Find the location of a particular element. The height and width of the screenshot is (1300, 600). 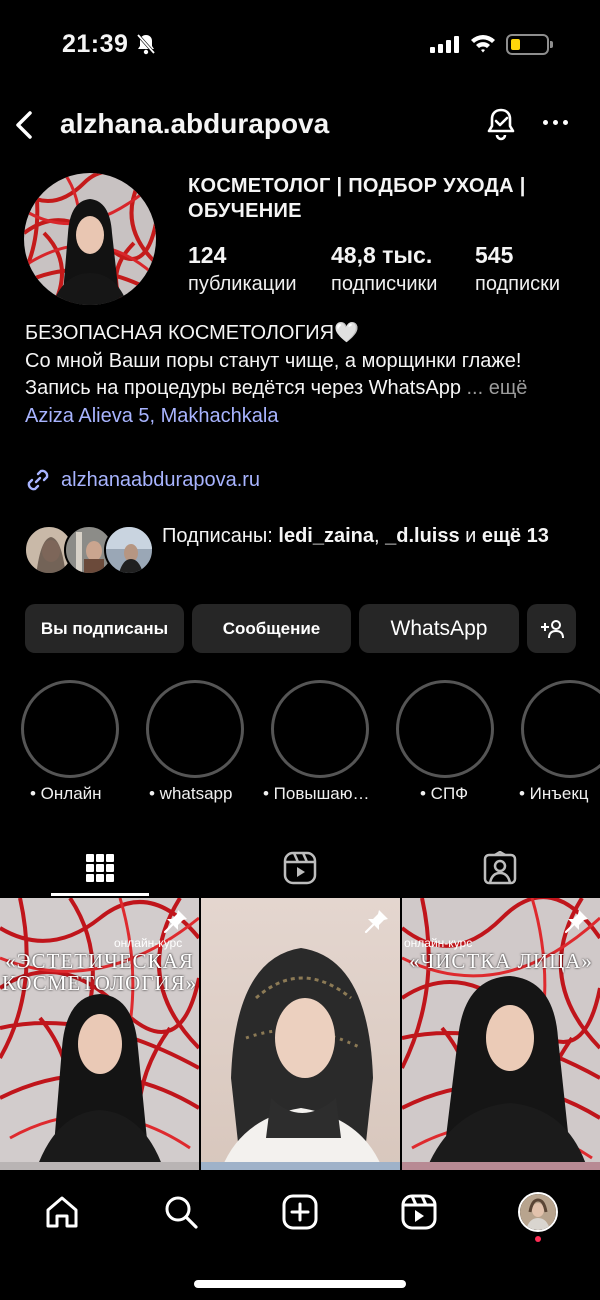

nav-search is located at coordinates (181, 1212).